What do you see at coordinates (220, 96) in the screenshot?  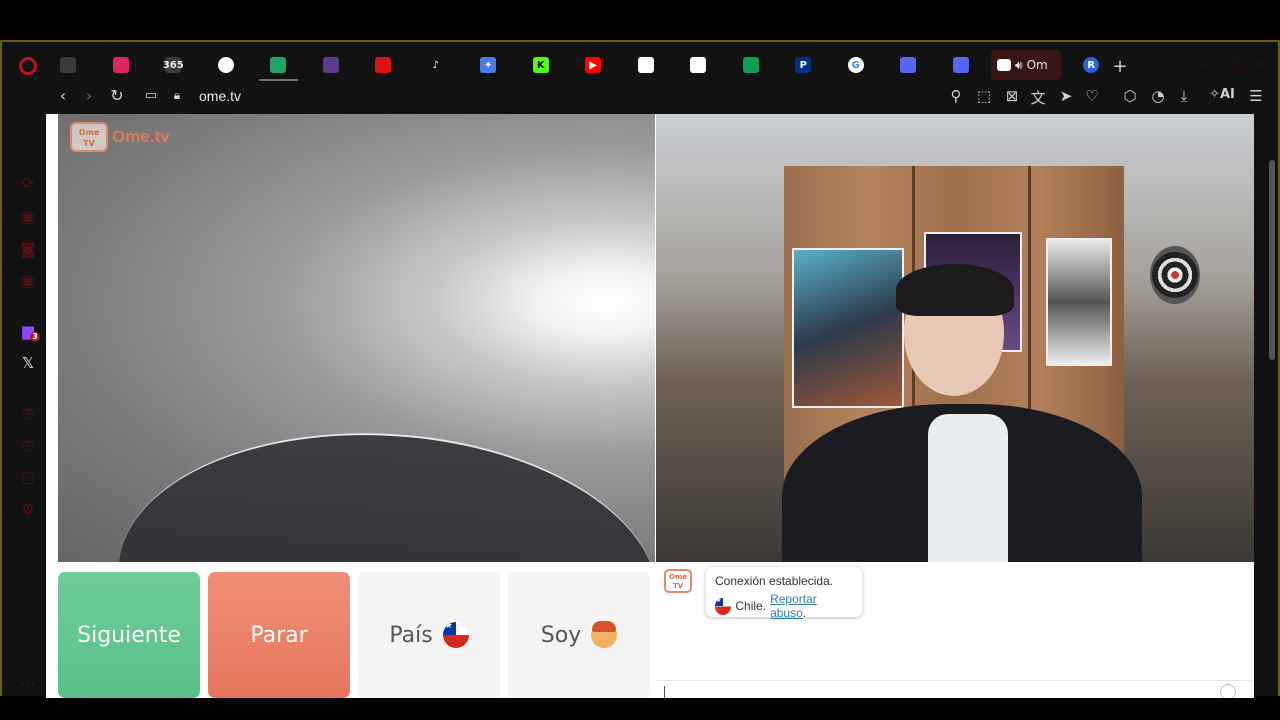 I see `url-field: ome.tv` at bounding box center [220, 96].